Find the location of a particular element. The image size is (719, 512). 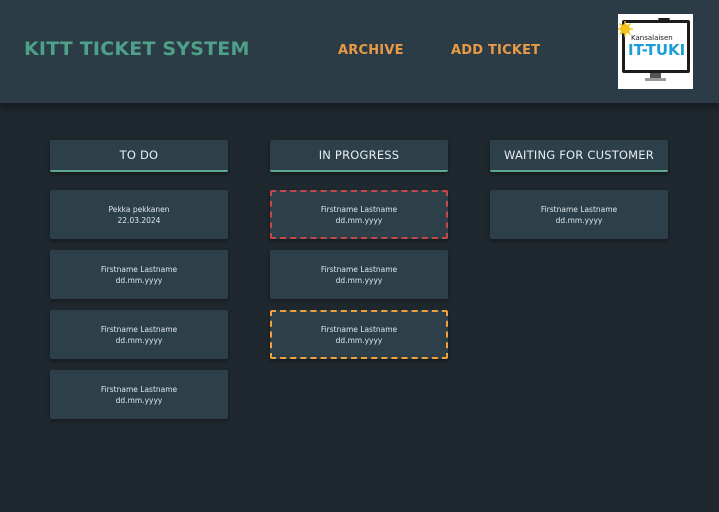

column-header-waiting-for-customer: WAITING FOR CUSTOMER is located at coordinates (579, 156).